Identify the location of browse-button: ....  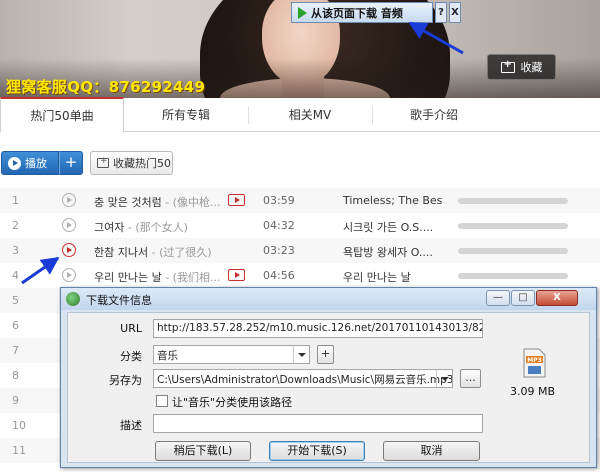
(470, 378).